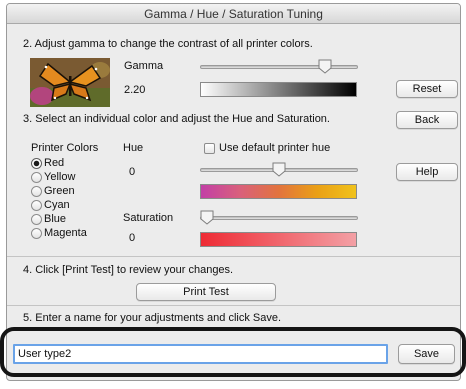 The image size is (466, 389). I want to click on radio-selected-icon, so click(36, 163).